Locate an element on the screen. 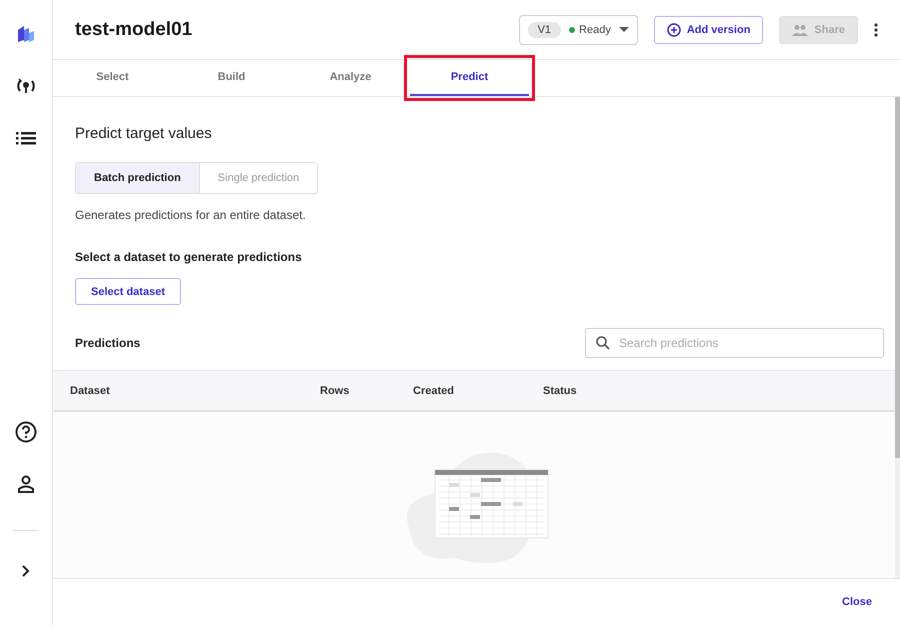 Image resolution: width=900 pixels, height=625 pixels. column-header: Created is located at coordinates (434, 390).